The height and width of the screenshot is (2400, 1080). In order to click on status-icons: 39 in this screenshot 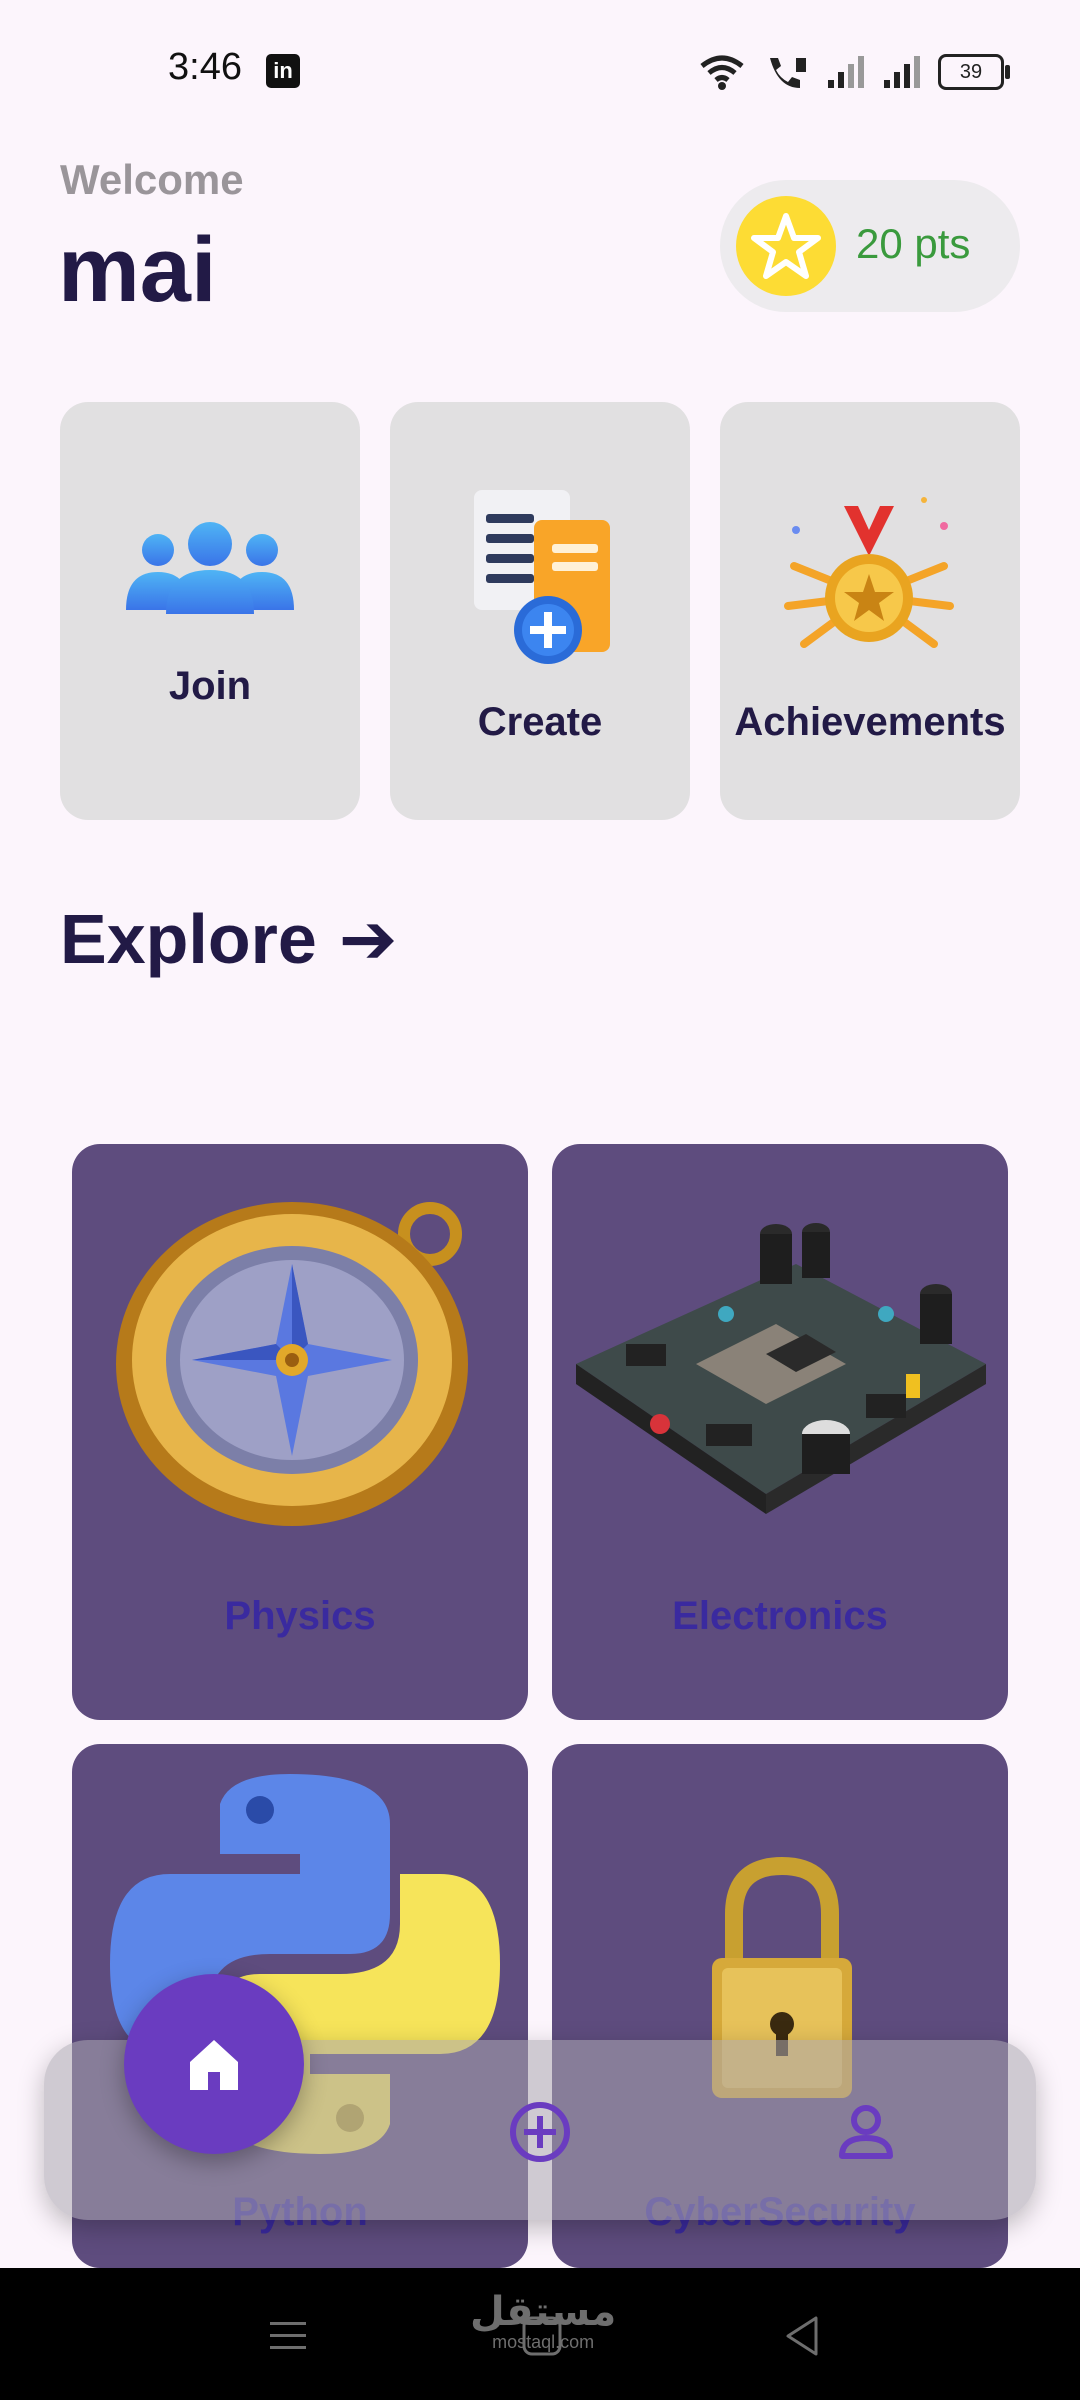, I will do `click(854, 72)`.